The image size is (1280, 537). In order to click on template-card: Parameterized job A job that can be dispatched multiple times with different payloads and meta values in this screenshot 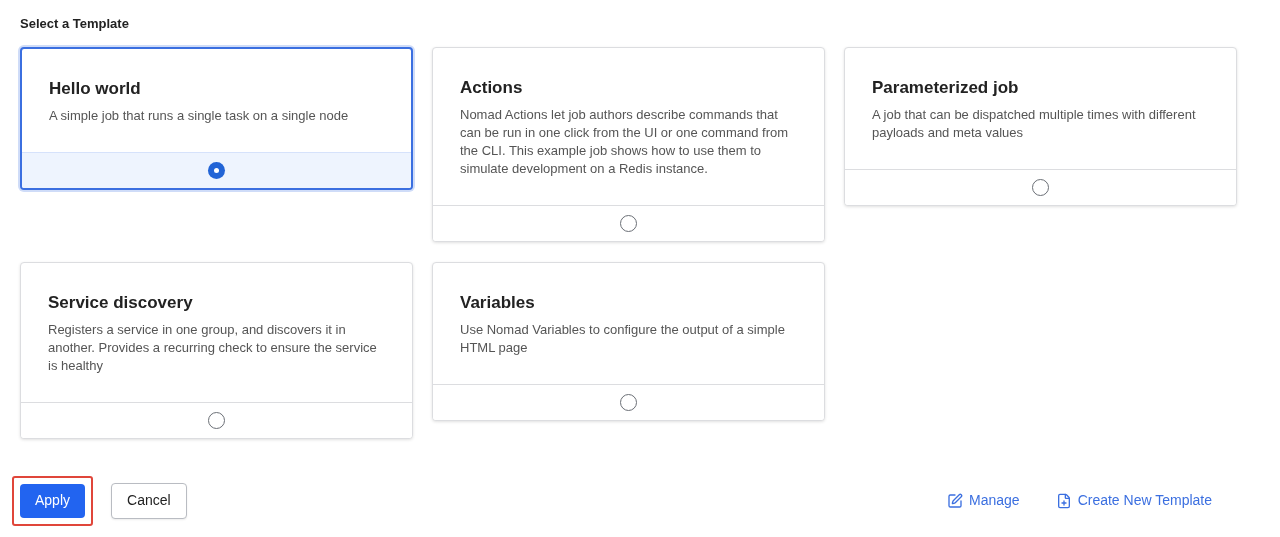, I will do `click(1040, 126)`.